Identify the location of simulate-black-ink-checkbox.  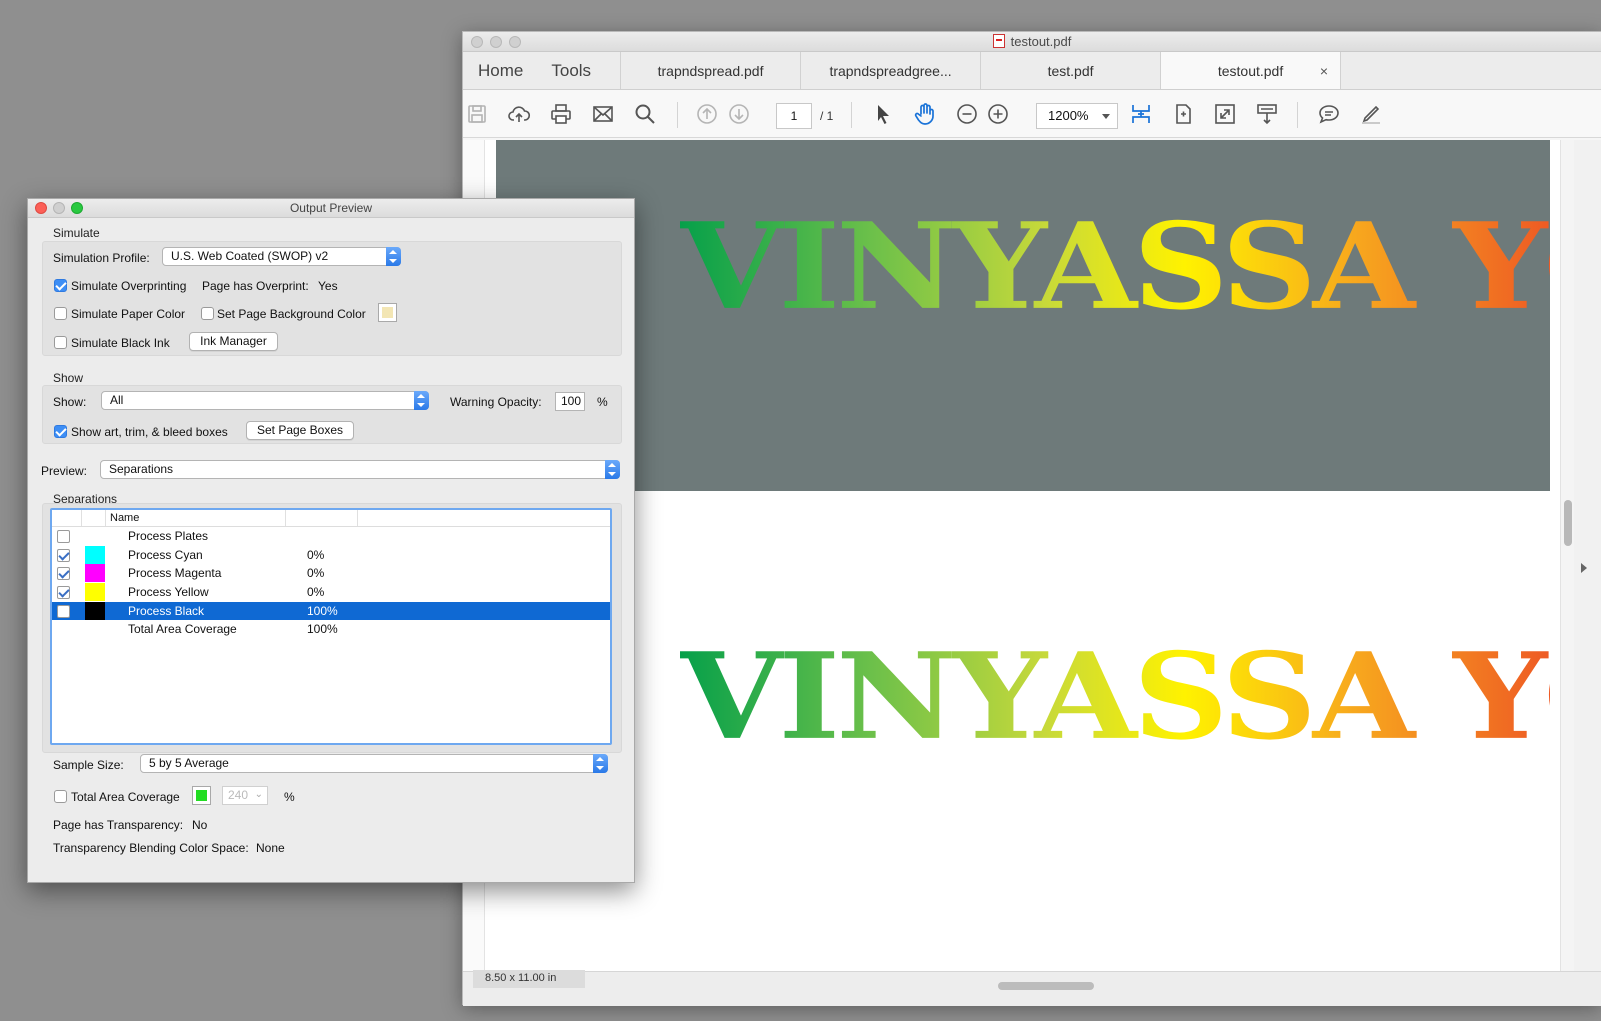
(60, 342).